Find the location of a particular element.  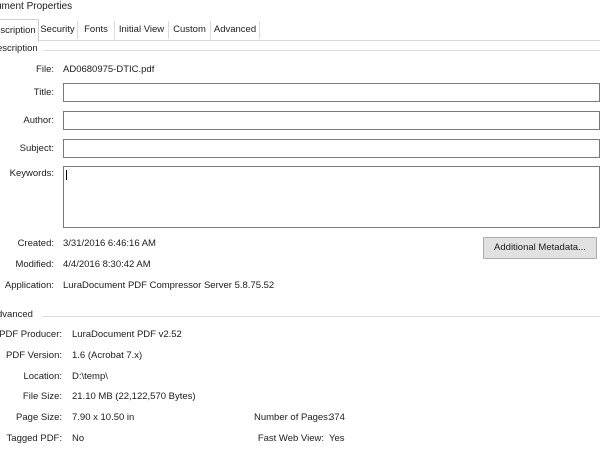

modified-value: 4/4/2016 8:30:42 AM is located at coordinates (107, 264).